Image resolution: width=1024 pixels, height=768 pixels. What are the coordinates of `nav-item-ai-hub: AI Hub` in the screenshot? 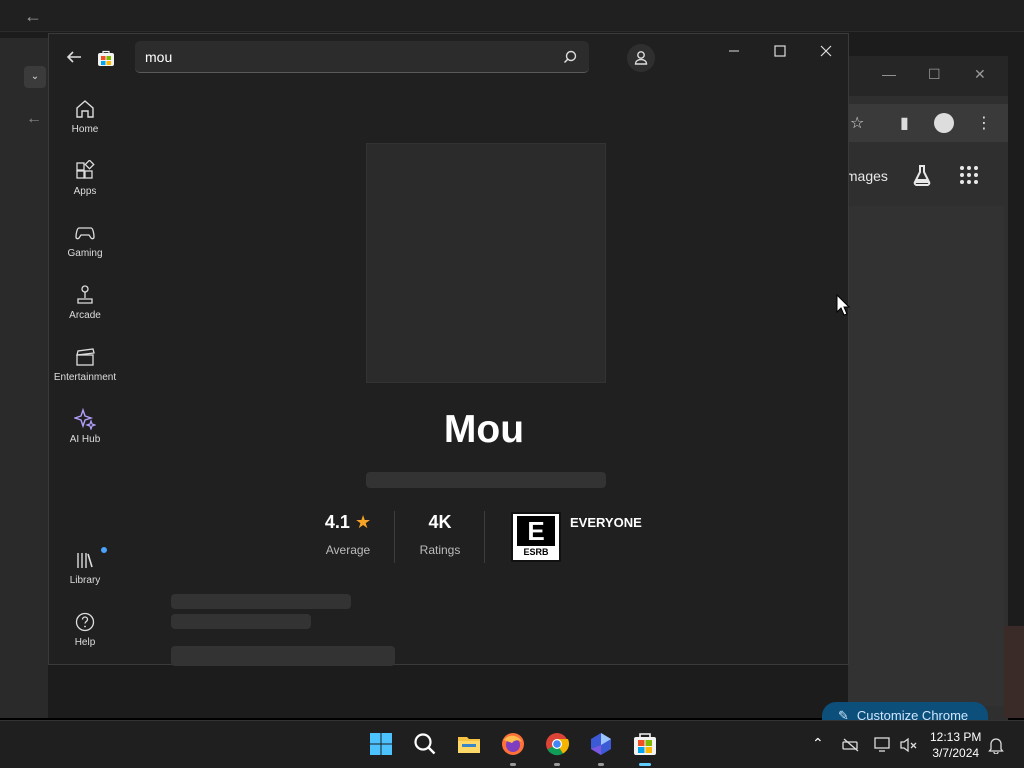 It's located at (85, 429).